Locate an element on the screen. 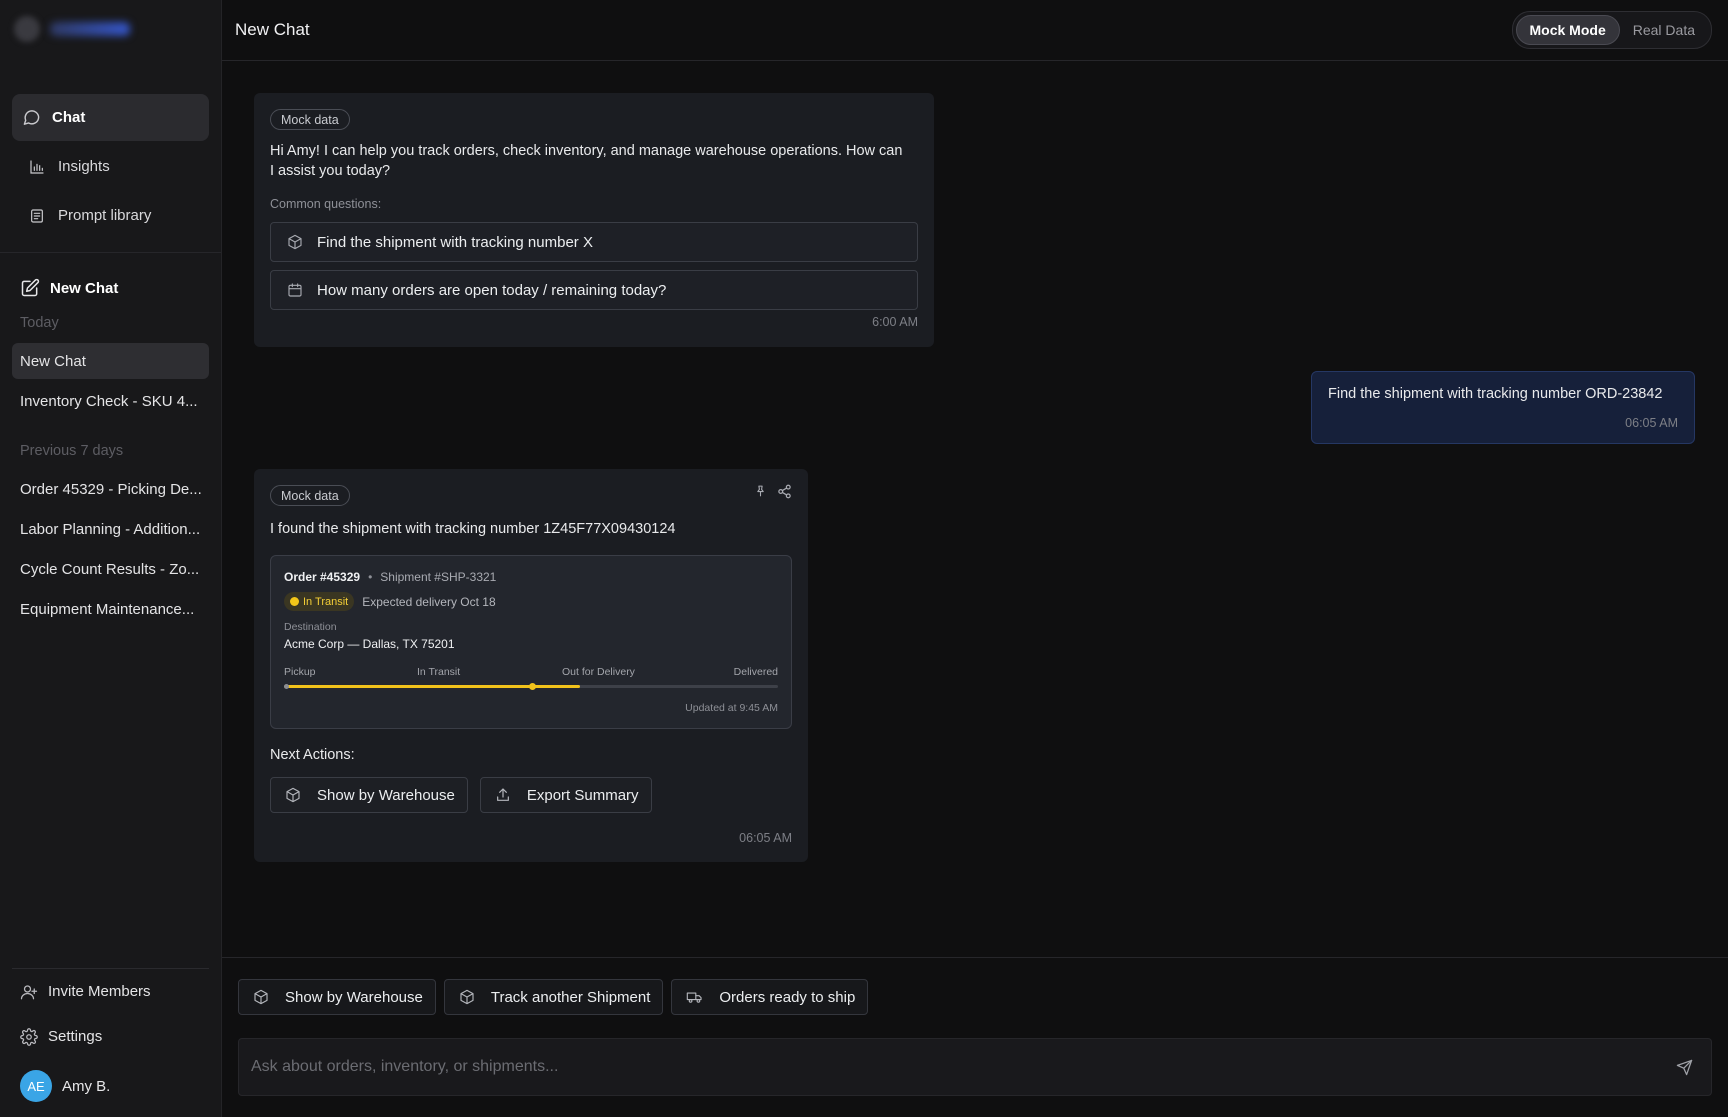 The image size is (1728, 1117). nav-item-label: Prompt library is located at coordinates (105, 215).